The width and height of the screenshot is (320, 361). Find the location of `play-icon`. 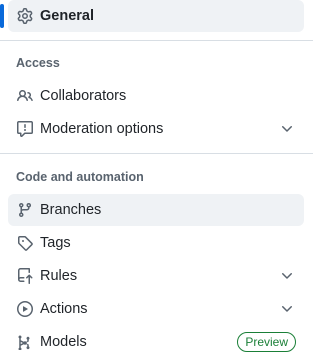

play-icon is located at coordinates (25, 309).